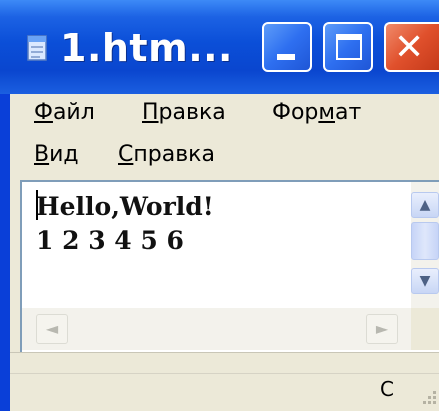 Image resolution: width=439 pixels, height=411 pixels. Describe the element at coordinates (64, 112) in the screenshot. I see `menu-file: Файл` at that location.